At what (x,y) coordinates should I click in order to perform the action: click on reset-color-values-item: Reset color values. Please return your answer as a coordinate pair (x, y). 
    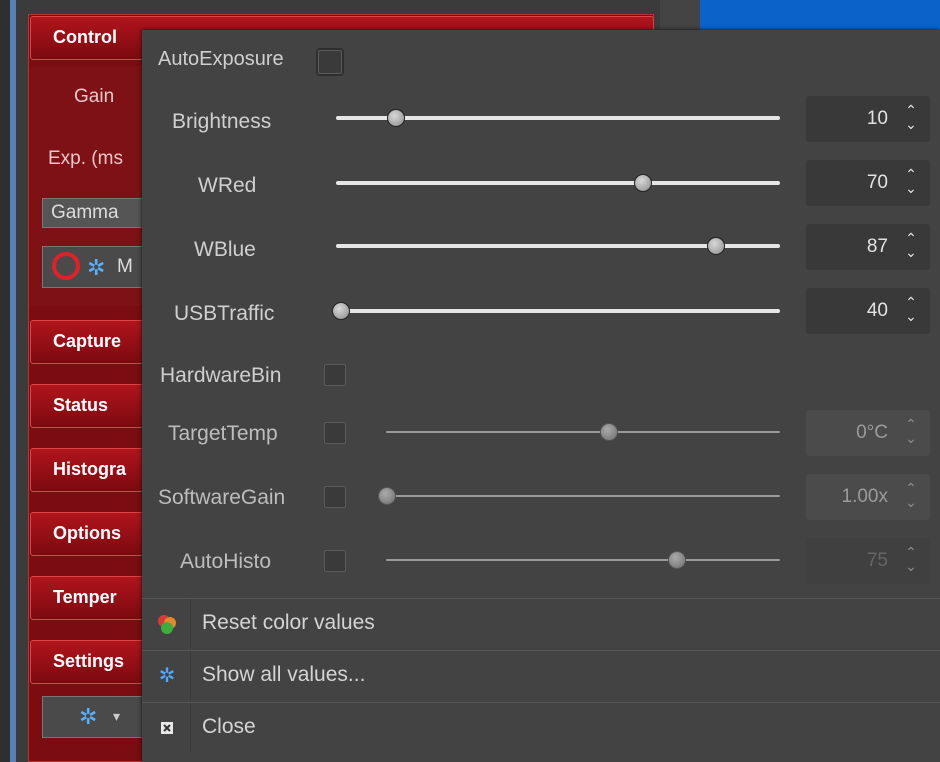
    Looking at the image, I should click on (541, 623).